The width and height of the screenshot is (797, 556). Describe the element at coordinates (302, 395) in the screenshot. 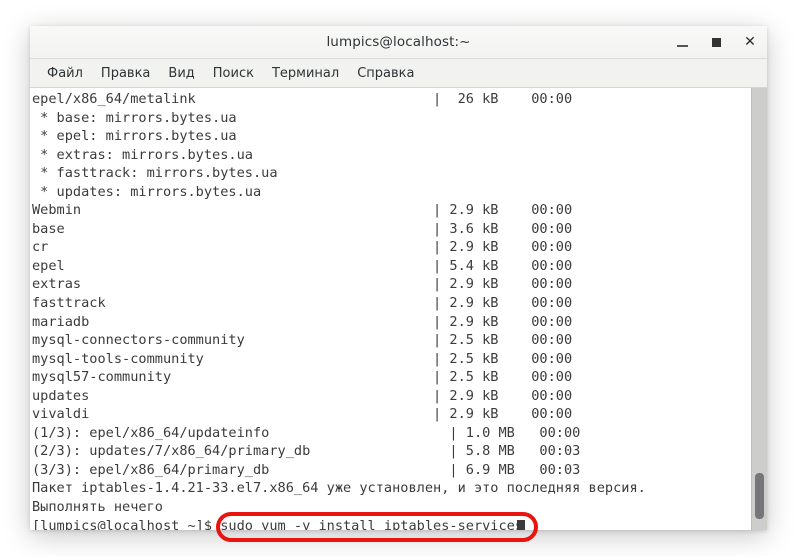

I see `terminal-line: updates | 2.9 kB 00:00` at that location.